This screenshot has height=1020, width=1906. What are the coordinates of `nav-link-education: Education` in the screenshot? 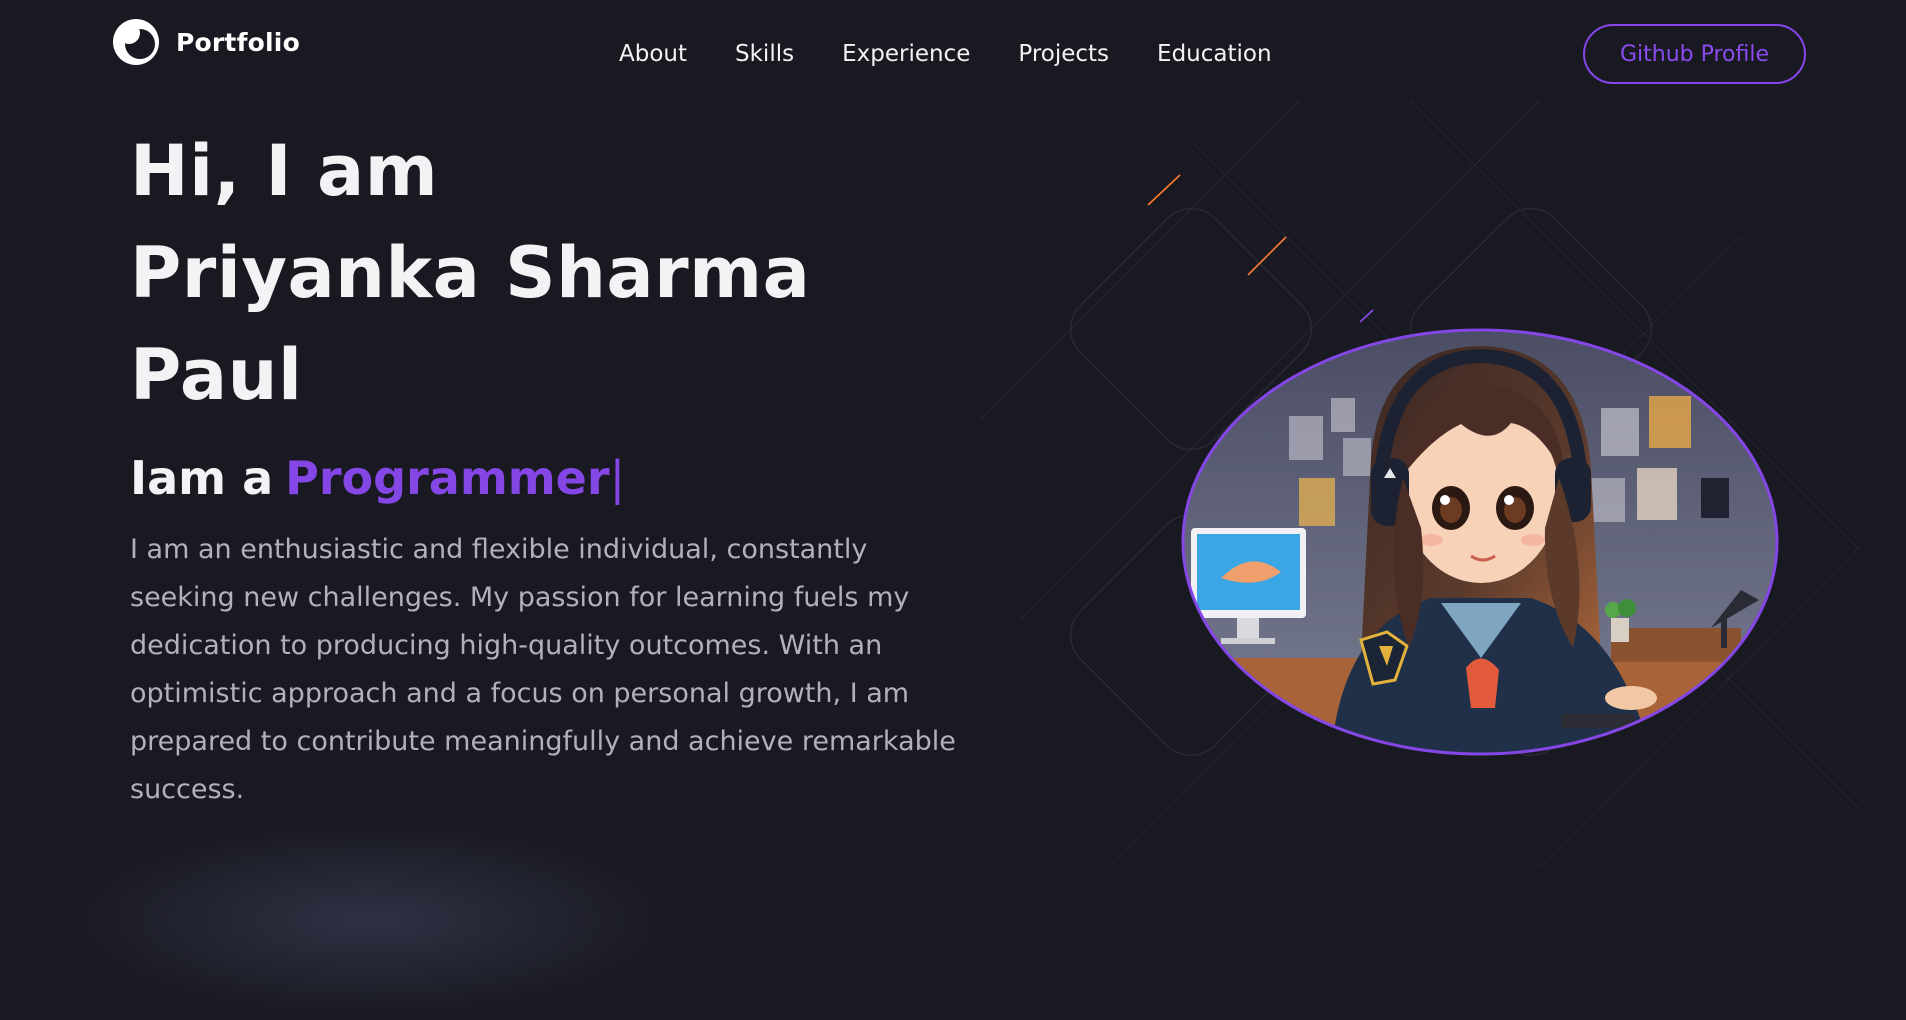 It's located at (1214, 54).